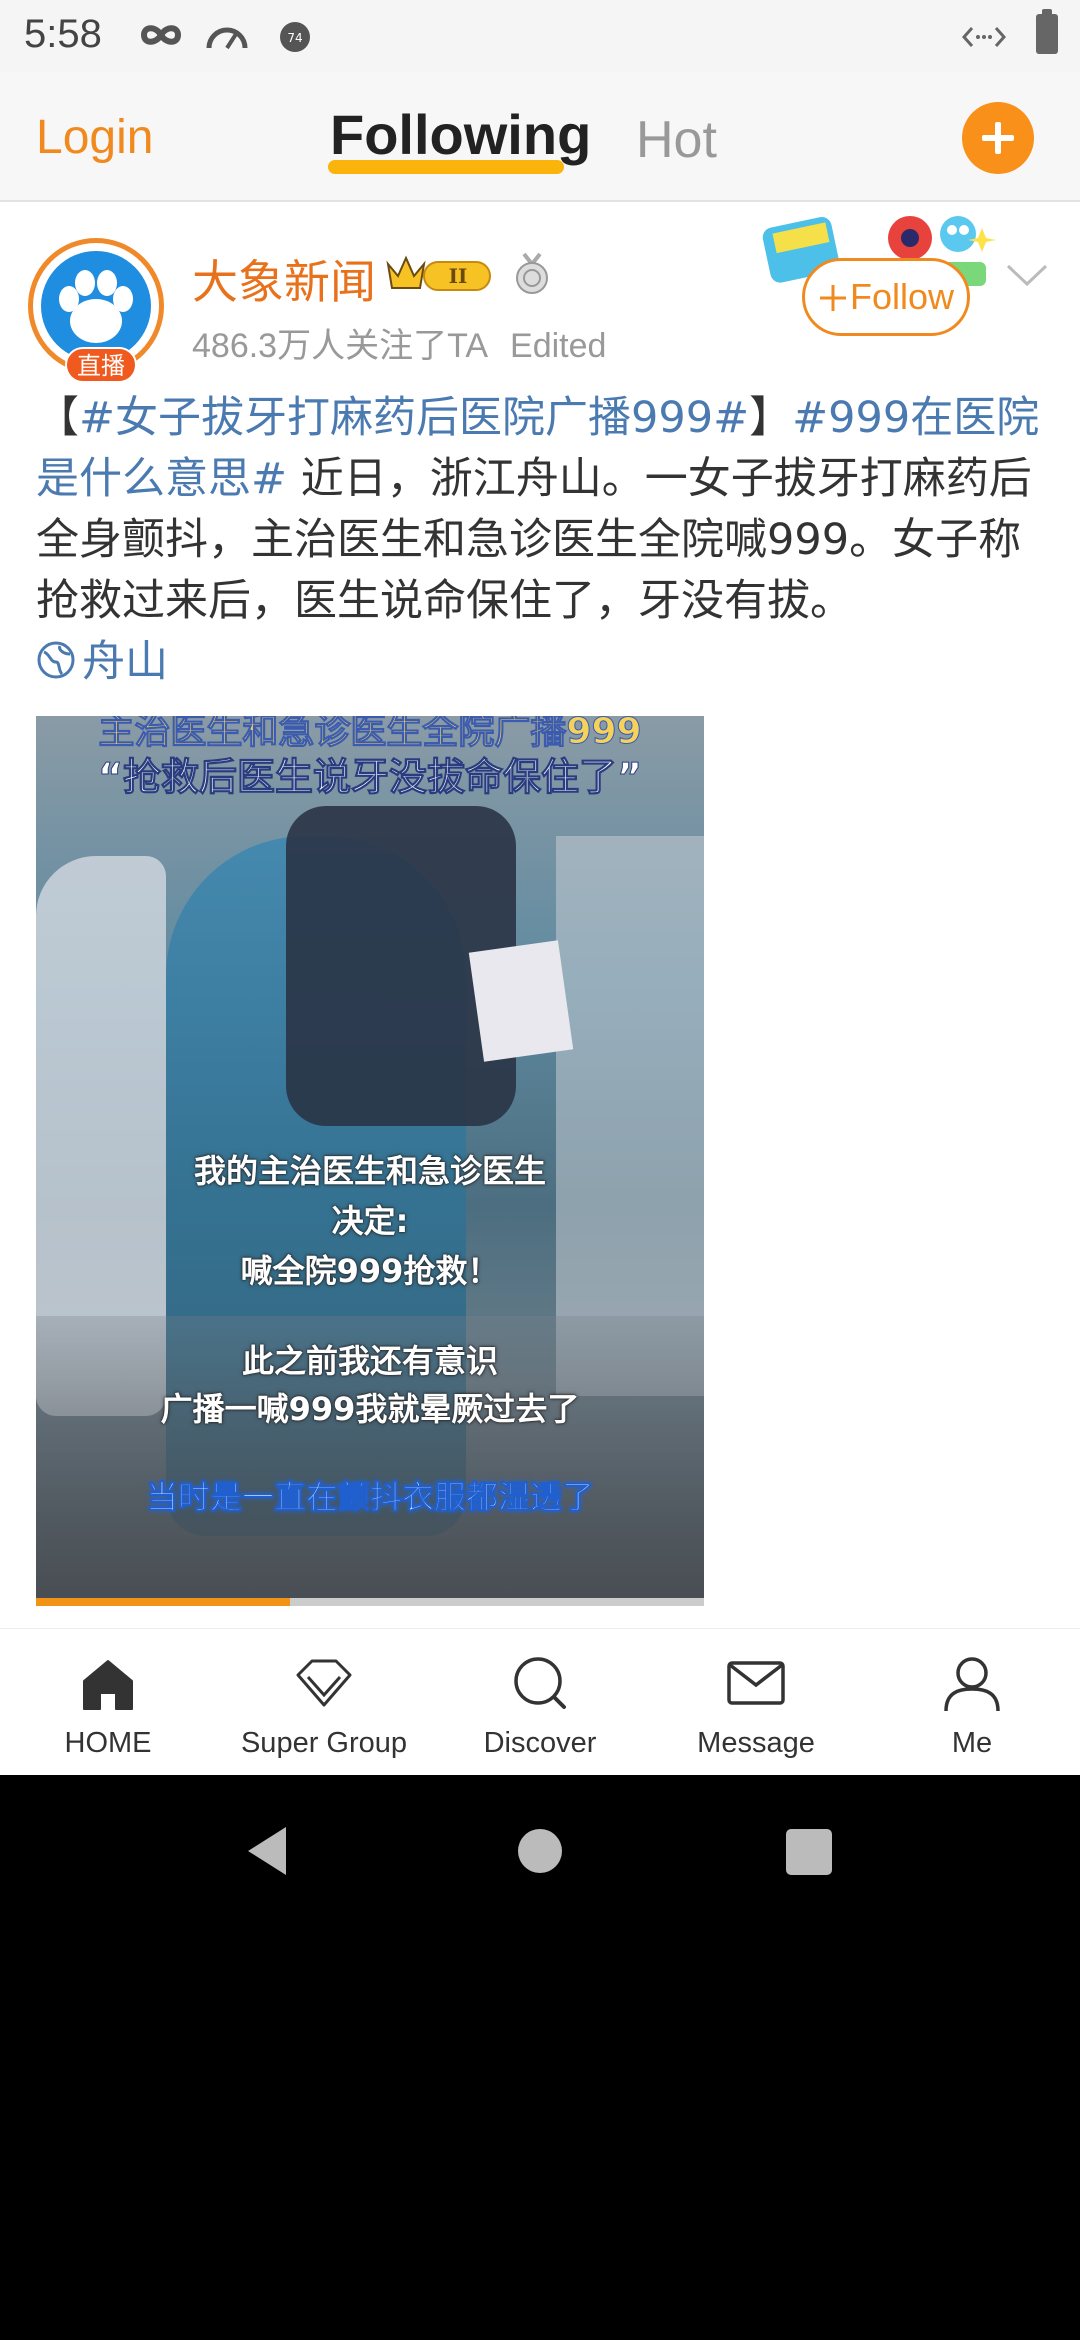 The image size is (1080, 2340). Describe the element at coordinates (57, 418) in the screenshot. I see `bracket-open: 【` at that location.